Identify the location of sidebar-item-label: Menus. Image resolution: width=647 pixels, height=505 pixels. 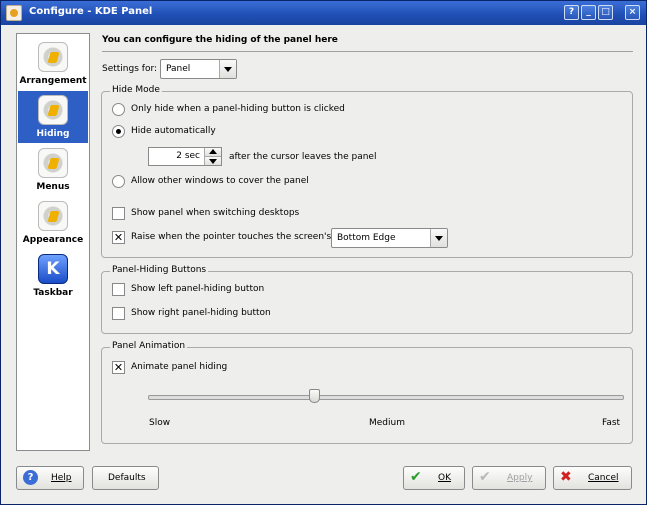
(53, 187).